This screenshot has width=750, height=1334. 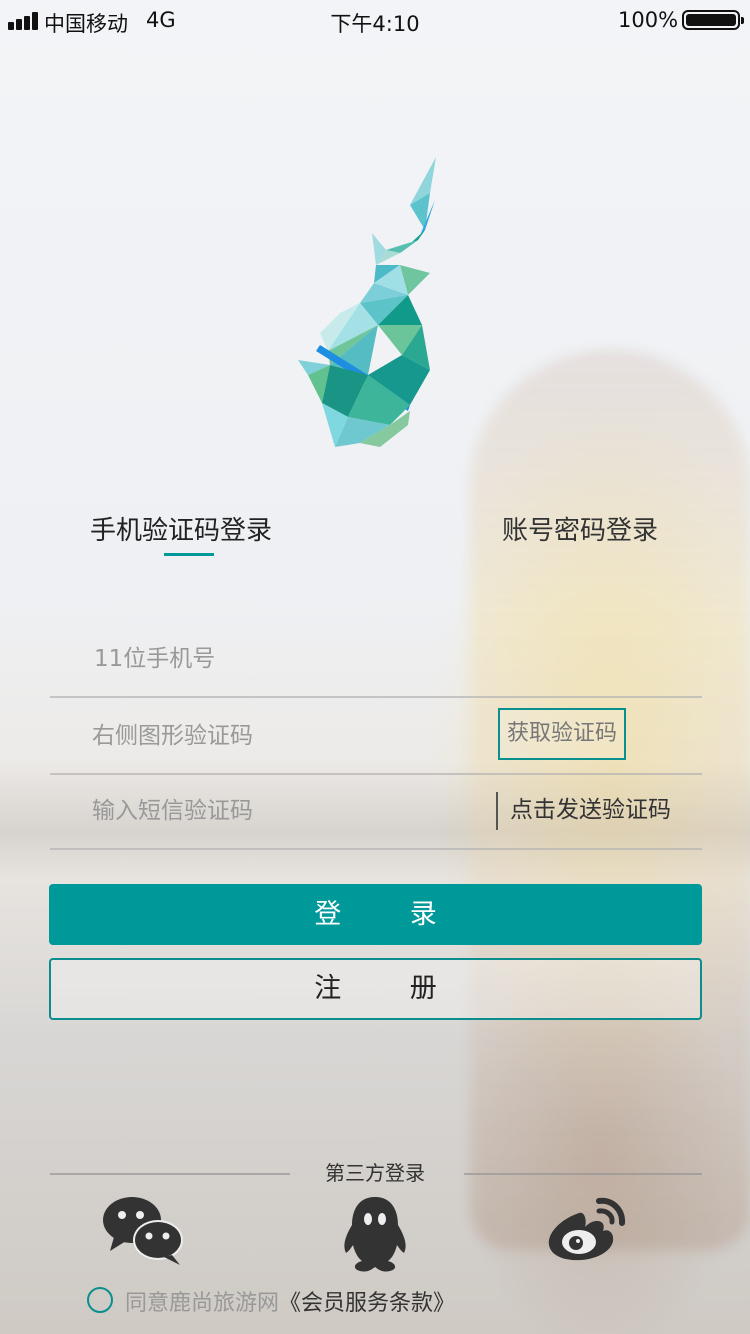 I want to click on divider, so click(x=497, y=811).